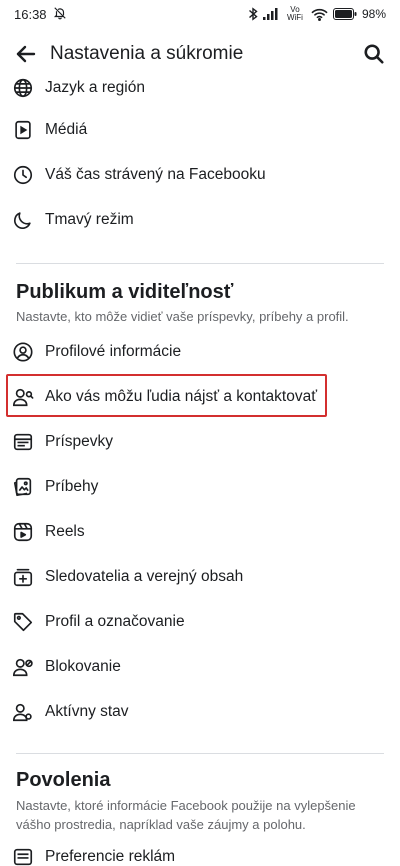 This screenshot has width=400, height=866. Describe the element at coordinates (30, 14) in the screenshot. I see `status-time: 16:38` at that location.